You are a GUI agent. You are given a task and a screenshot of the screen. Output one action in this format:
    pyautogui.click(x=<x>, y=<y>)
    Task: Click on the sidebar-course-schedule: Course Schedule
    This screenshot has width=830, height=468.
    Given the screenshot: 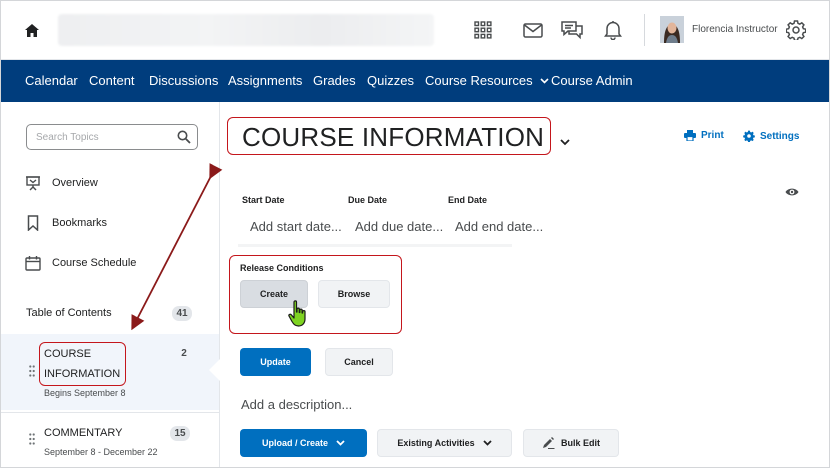 What is the action you would take?
    pyautogui.click(x=80, y=263)
    